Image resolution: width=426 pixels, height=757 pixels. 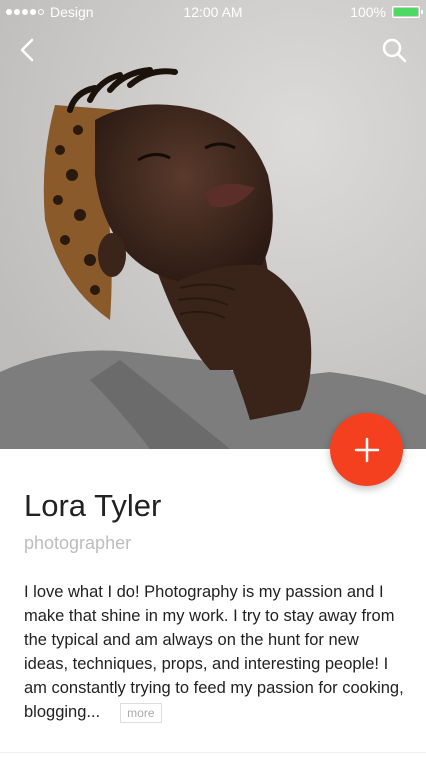 I want to click on add-button, so click(x=366, y=449).